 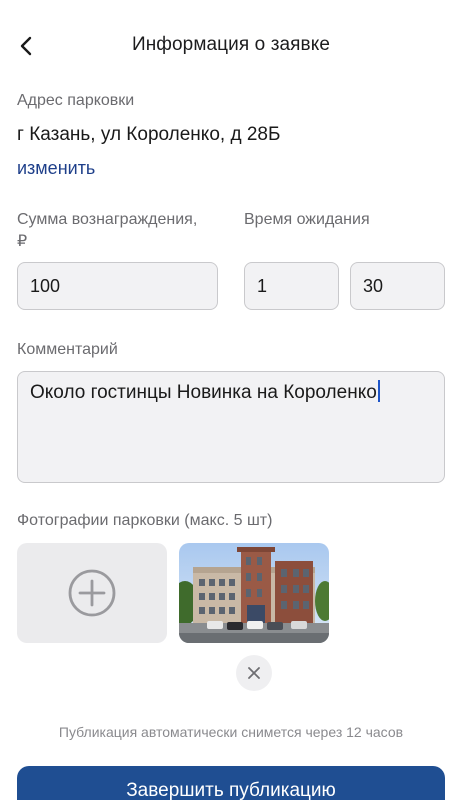 What do you see at coordinates (45, 285) in the screenshot?
I see `reward-value: 100` at bounding box center [45, 285].